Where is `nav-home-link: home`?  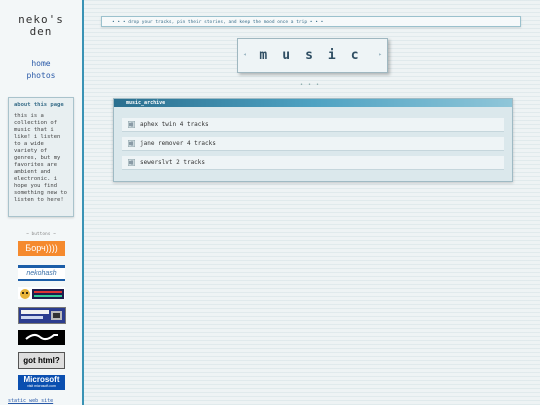
nav-home-link: home is located at coordinates (41, 63).